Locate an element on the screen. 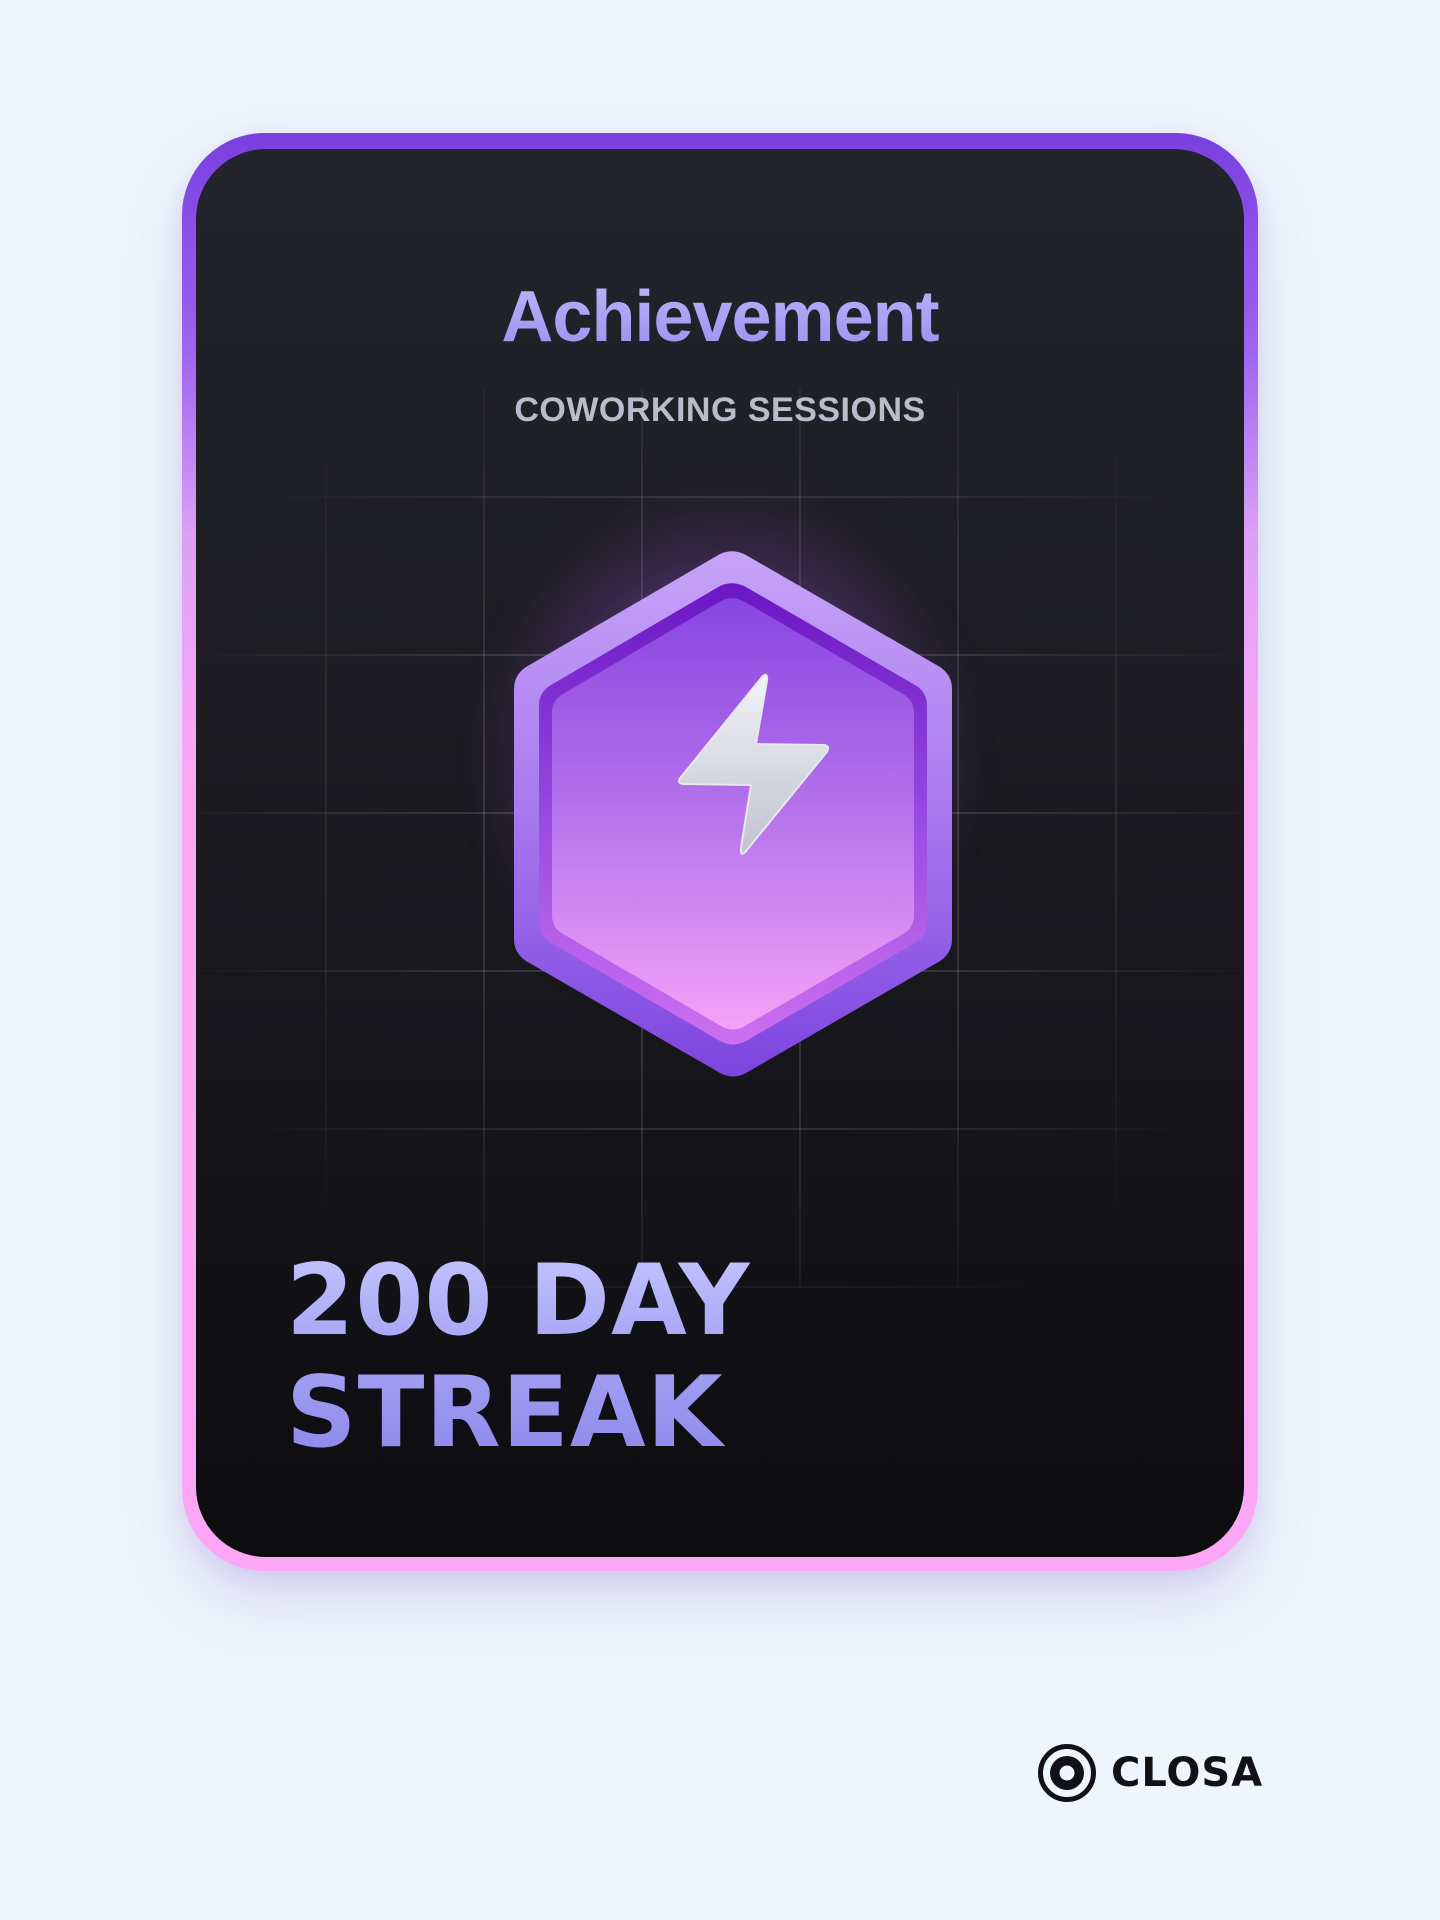 This screenshot has height=1920, width=1440. card-title: Achievement is located at coordinates (720, 317).